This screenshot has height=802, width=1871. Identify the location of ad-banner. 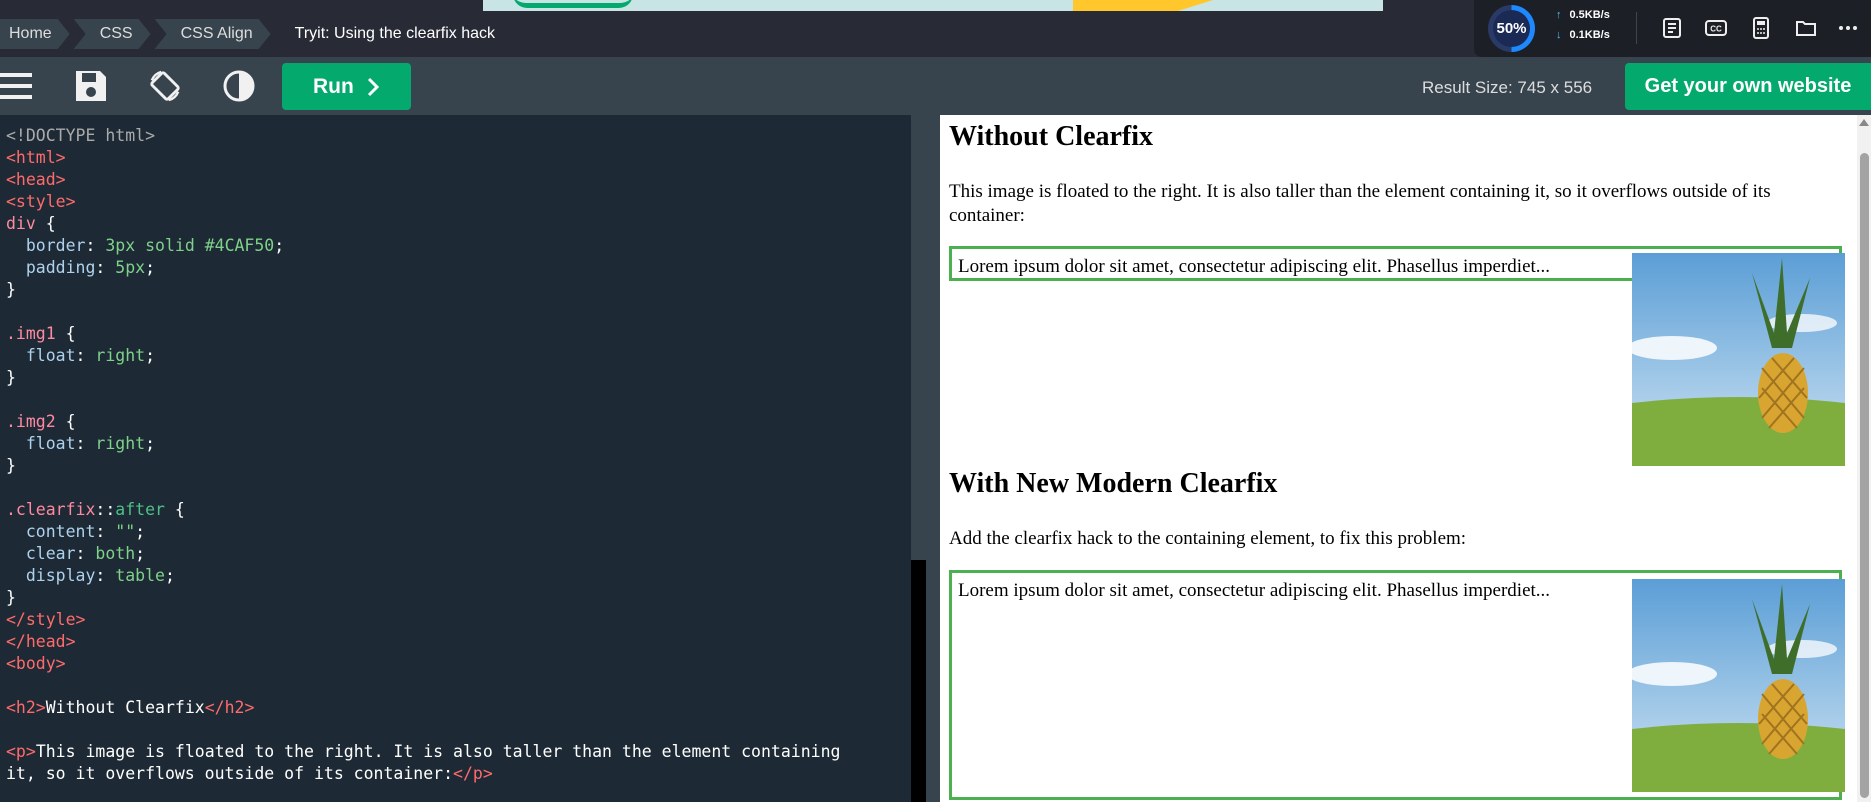
(933, 5).